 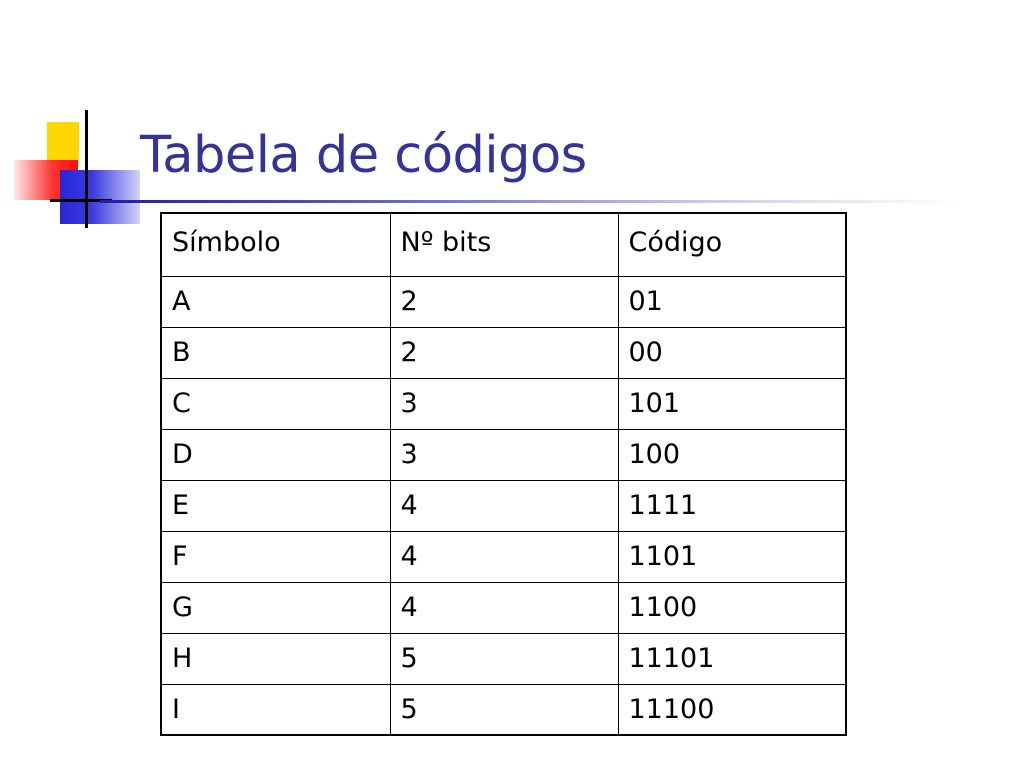 I want to click on code-cell: 11101, so click(x=732, y=658).